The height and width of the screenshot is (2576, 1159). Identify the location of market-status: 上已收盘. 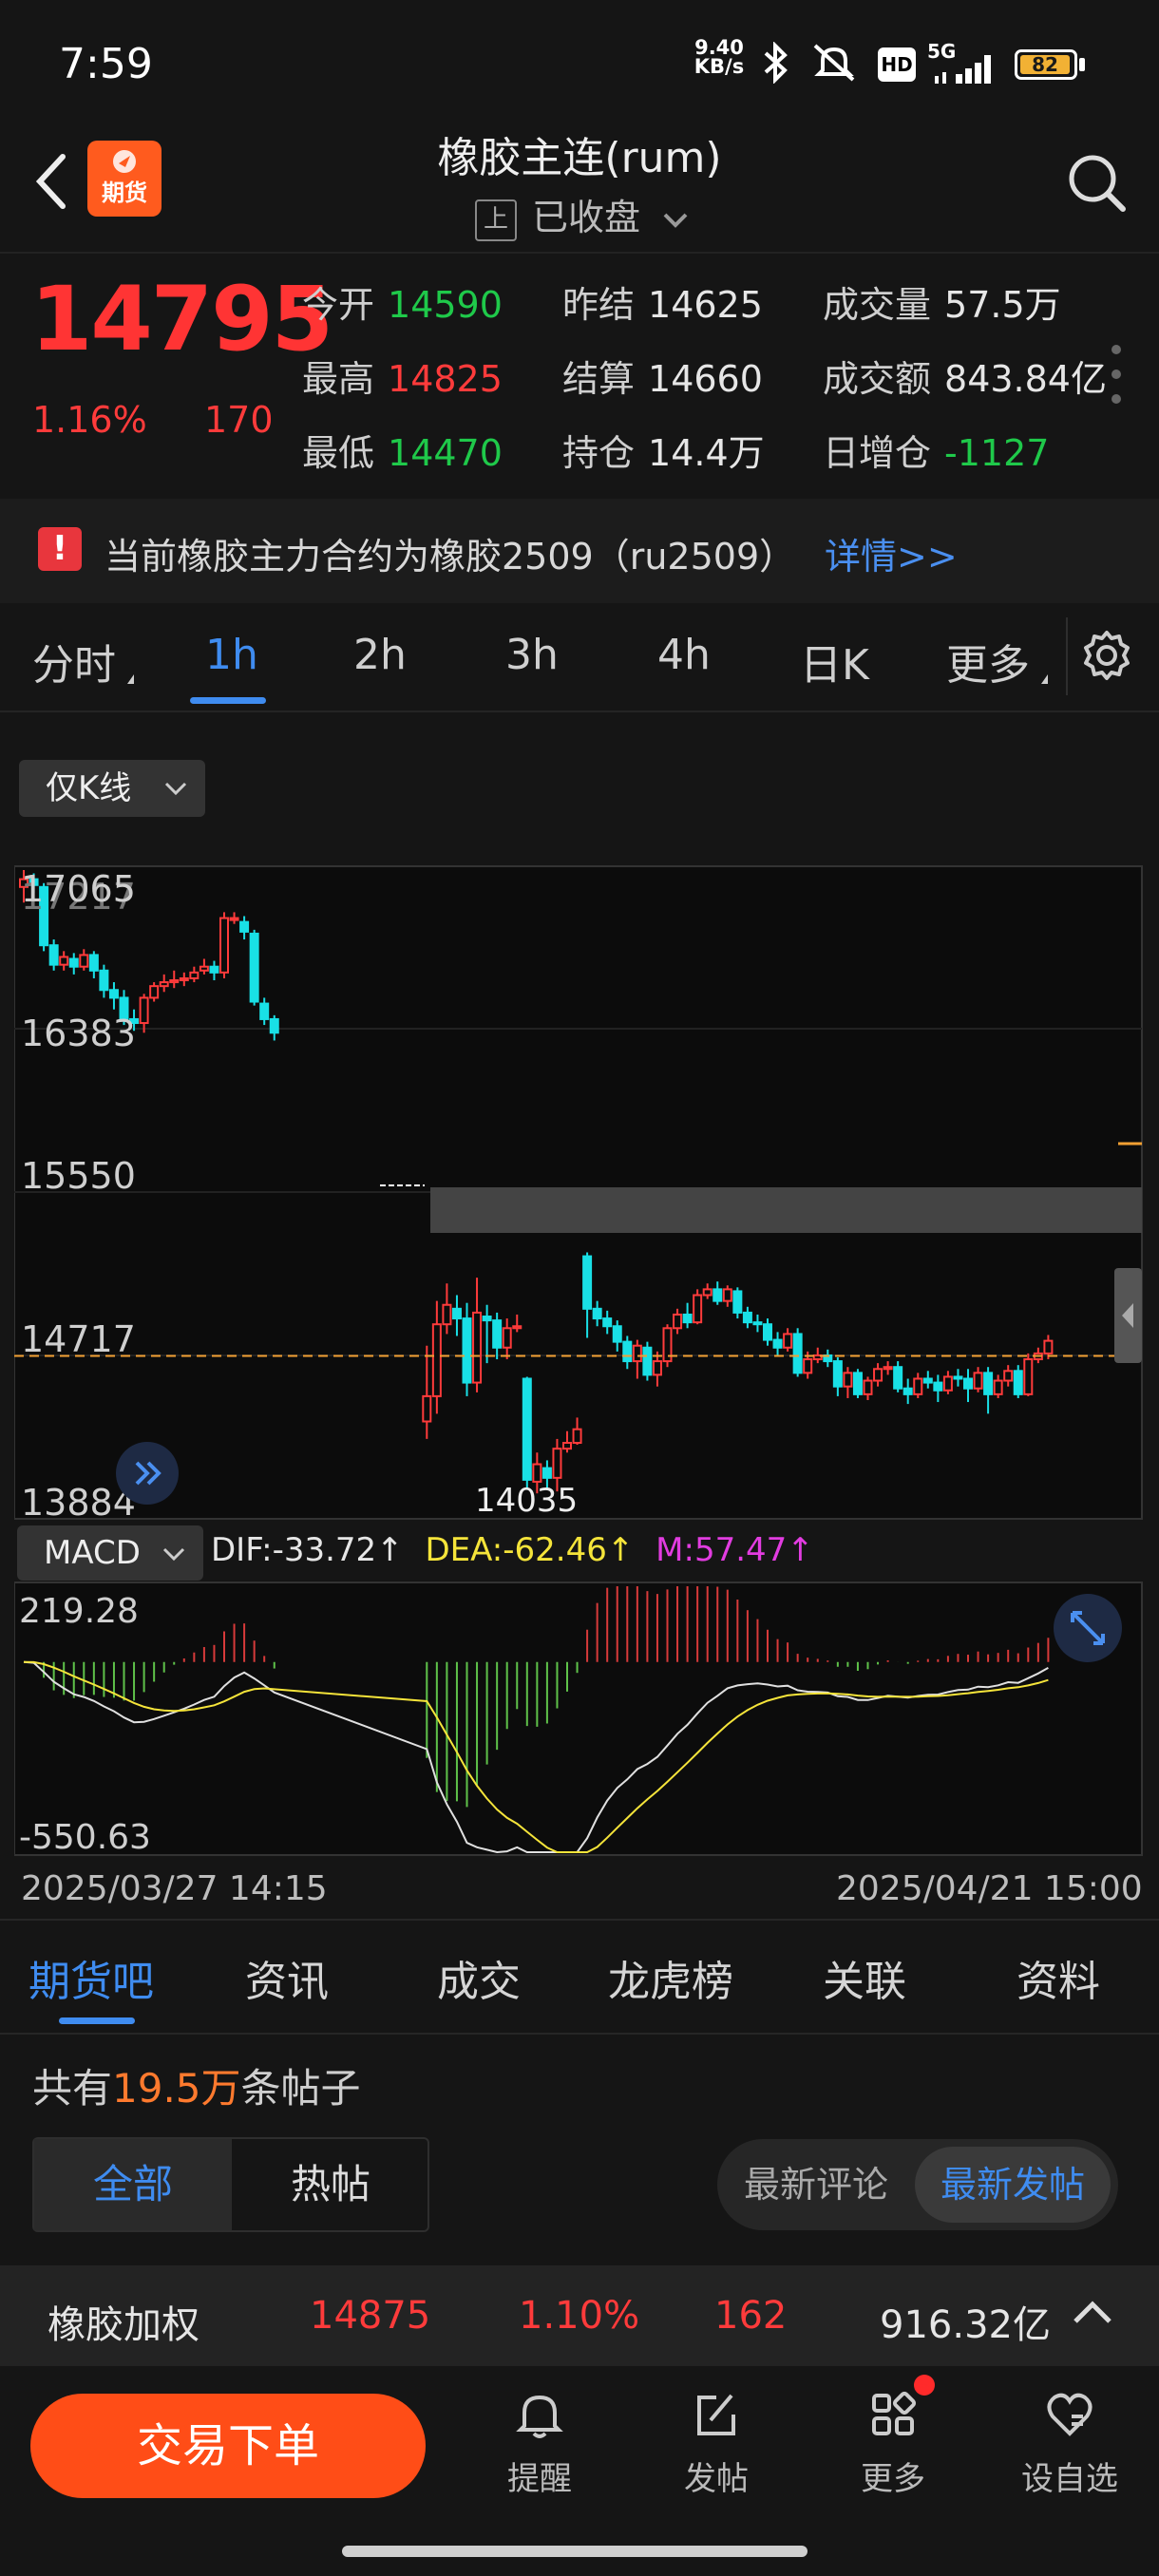
(598, 214).